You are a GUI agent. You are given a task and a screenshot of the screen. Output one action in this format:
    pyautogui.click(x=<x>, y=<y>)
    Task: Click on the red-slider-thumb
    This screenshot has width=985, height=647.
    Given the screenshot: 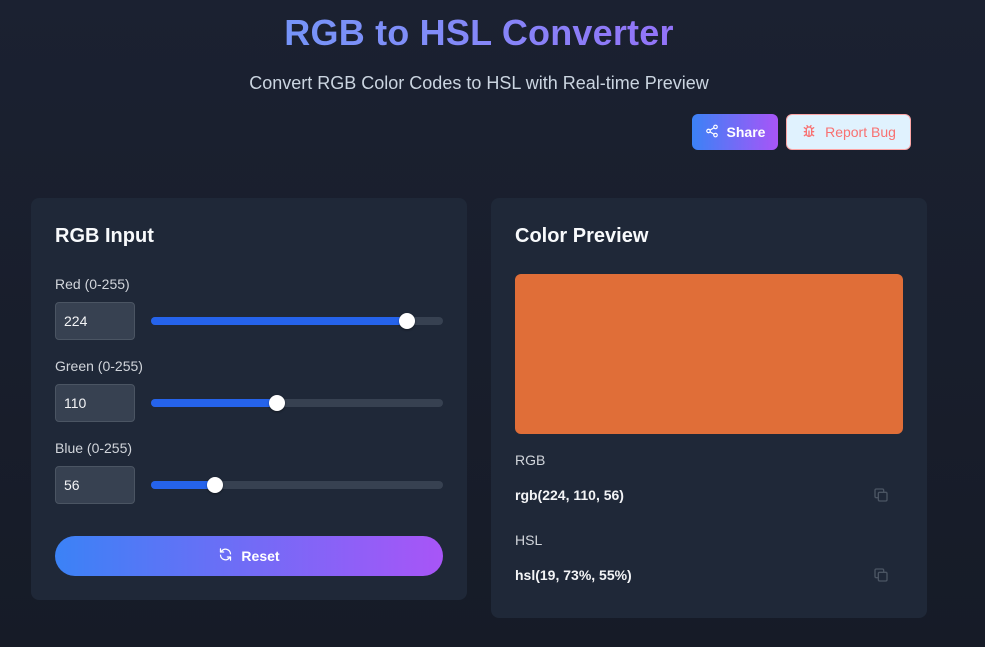 What is the action you would take?
    pyautogui.click(x=407, y=321)
    